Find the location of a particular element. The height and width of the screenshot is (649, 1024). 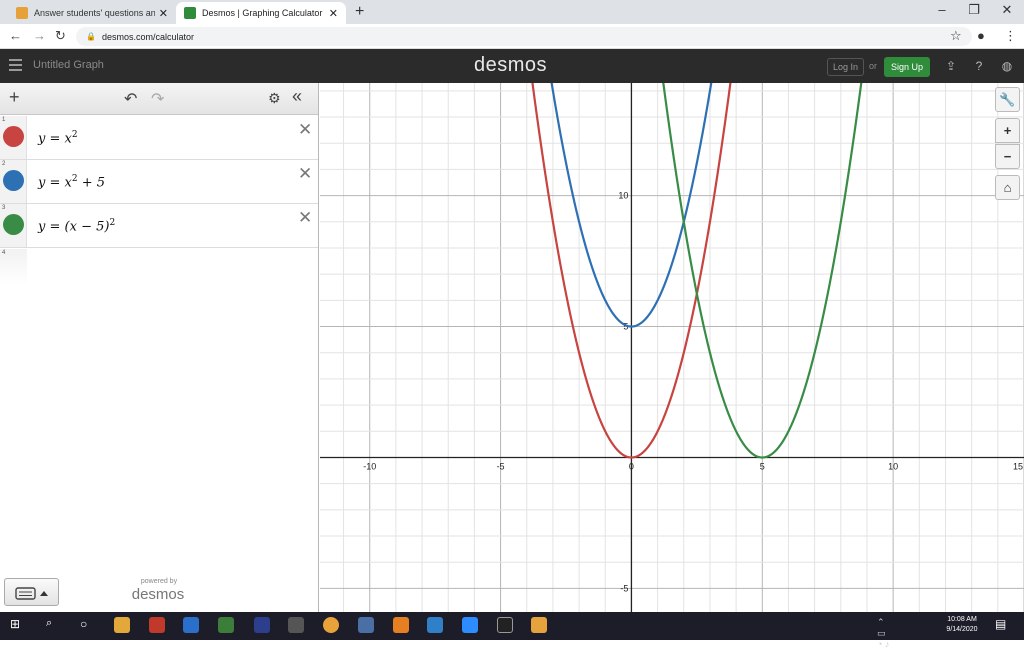

powered-by-label: powered by is located at coordinates (159, 581).